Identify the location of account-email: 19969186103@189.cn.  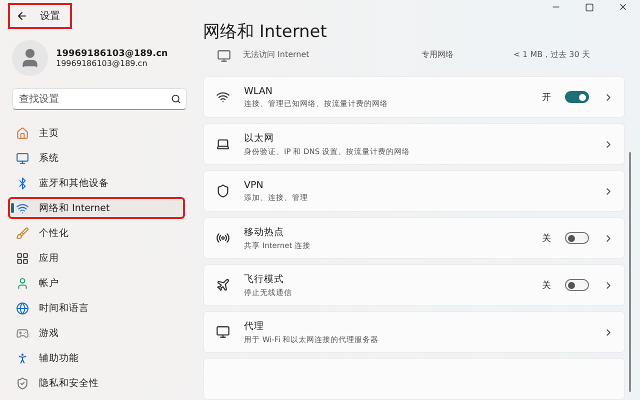
(102, 63).